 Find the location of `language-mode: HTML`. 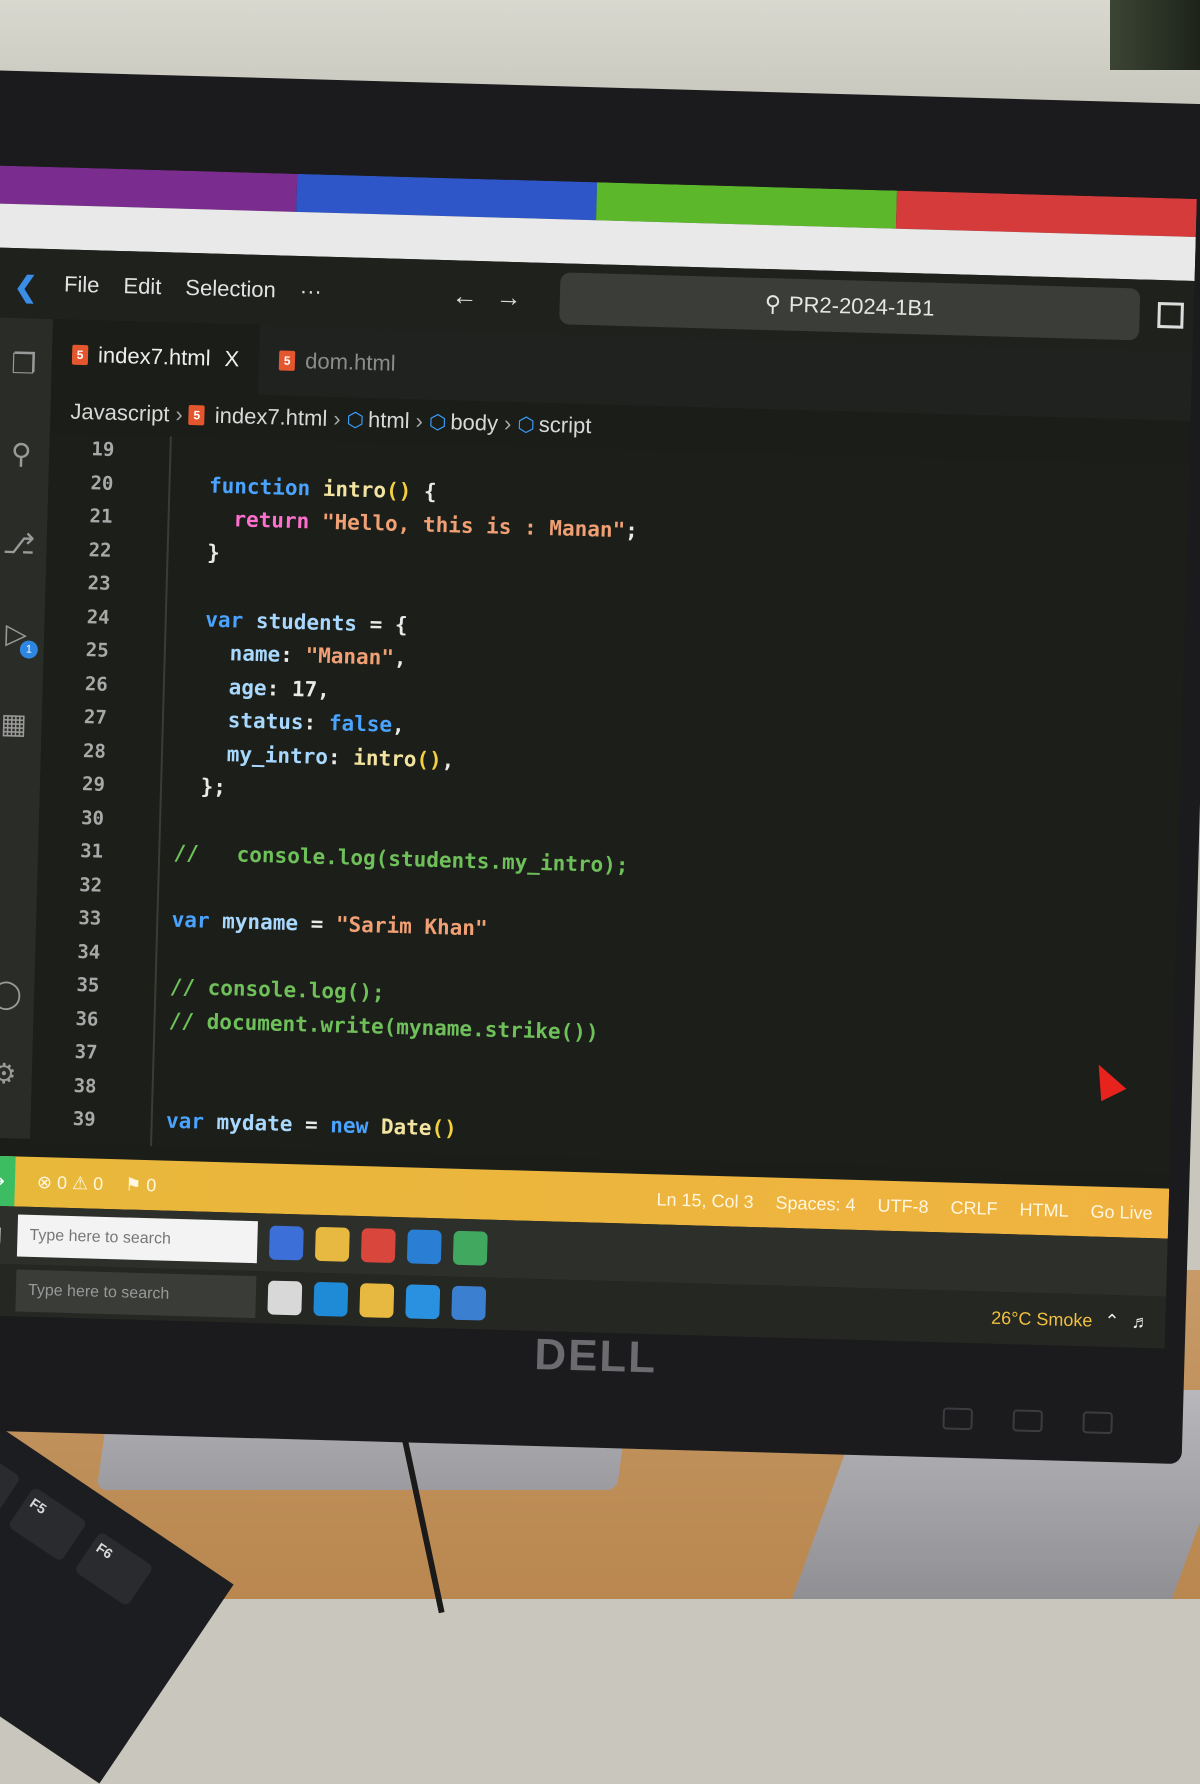

language-mode: HTML is located at coordinates (1044, 1210).